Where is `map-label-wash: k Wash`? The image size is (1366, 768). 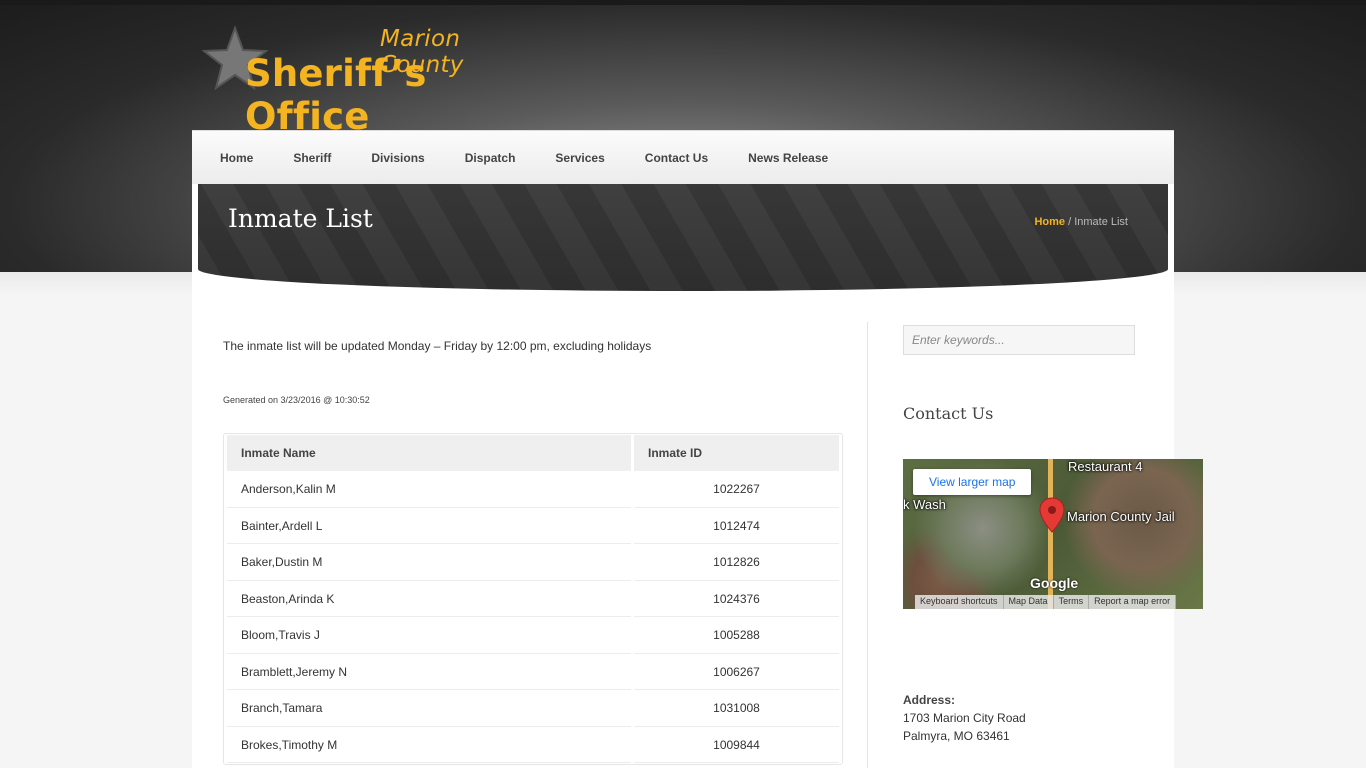 map-label-wash: k Wash is located at coordinates (924, 504).